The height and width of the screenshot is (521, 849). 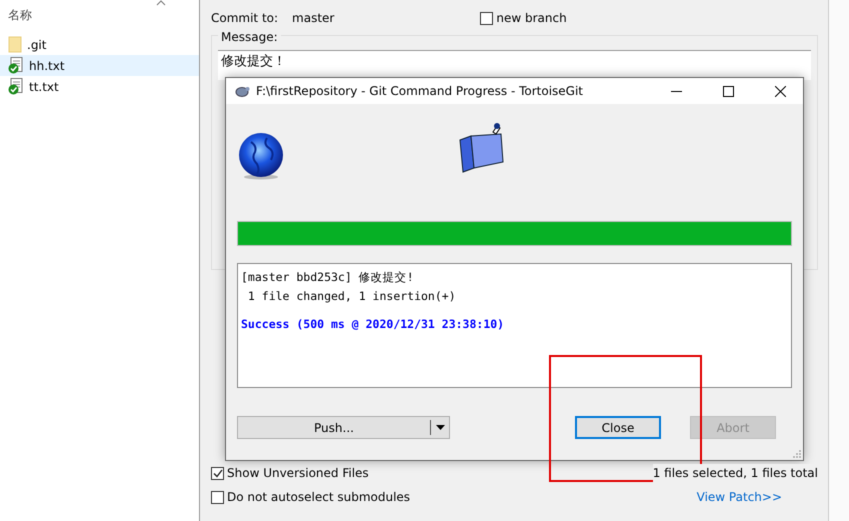 I want to click on checkbox-label: Show Unversioned Files, so click(x=298, y=473).